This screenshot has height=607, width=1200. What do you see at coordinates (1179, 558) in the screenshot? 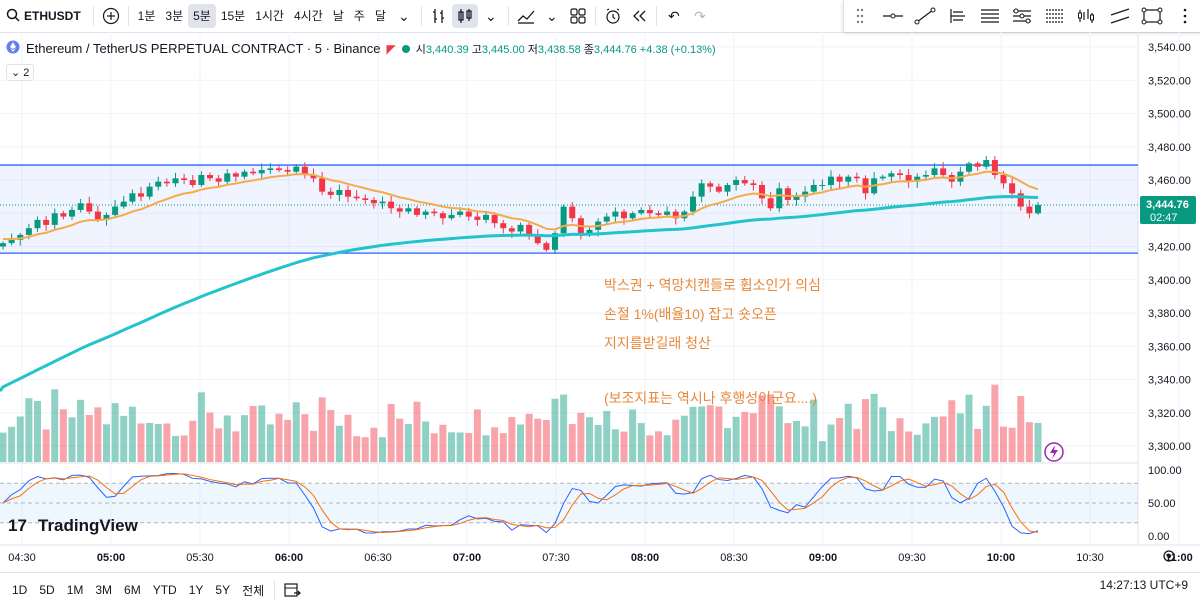
I see `time-tick: 11:00` at bounding box center [1179, 558].